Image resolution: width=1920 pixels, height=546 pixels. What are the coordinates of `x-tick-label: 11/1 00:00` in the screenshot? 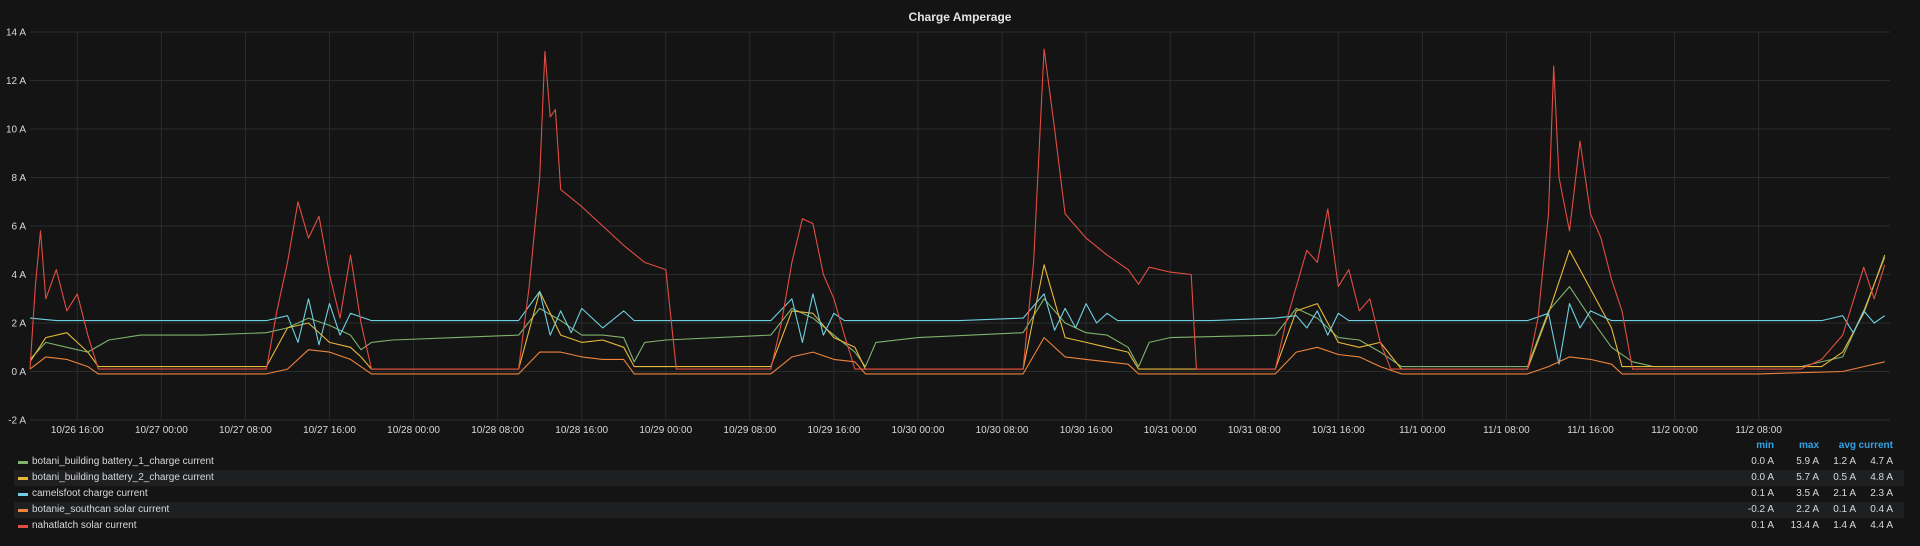 It's located at (1422, 430).